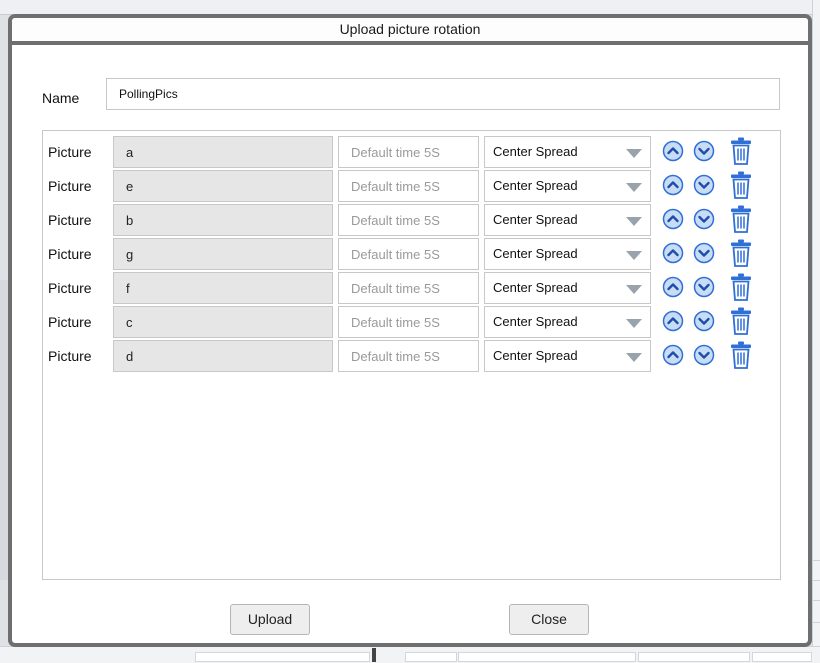  I want to click on picture-row: Picture f Default time 5S Center Spread, so click(411, 288).